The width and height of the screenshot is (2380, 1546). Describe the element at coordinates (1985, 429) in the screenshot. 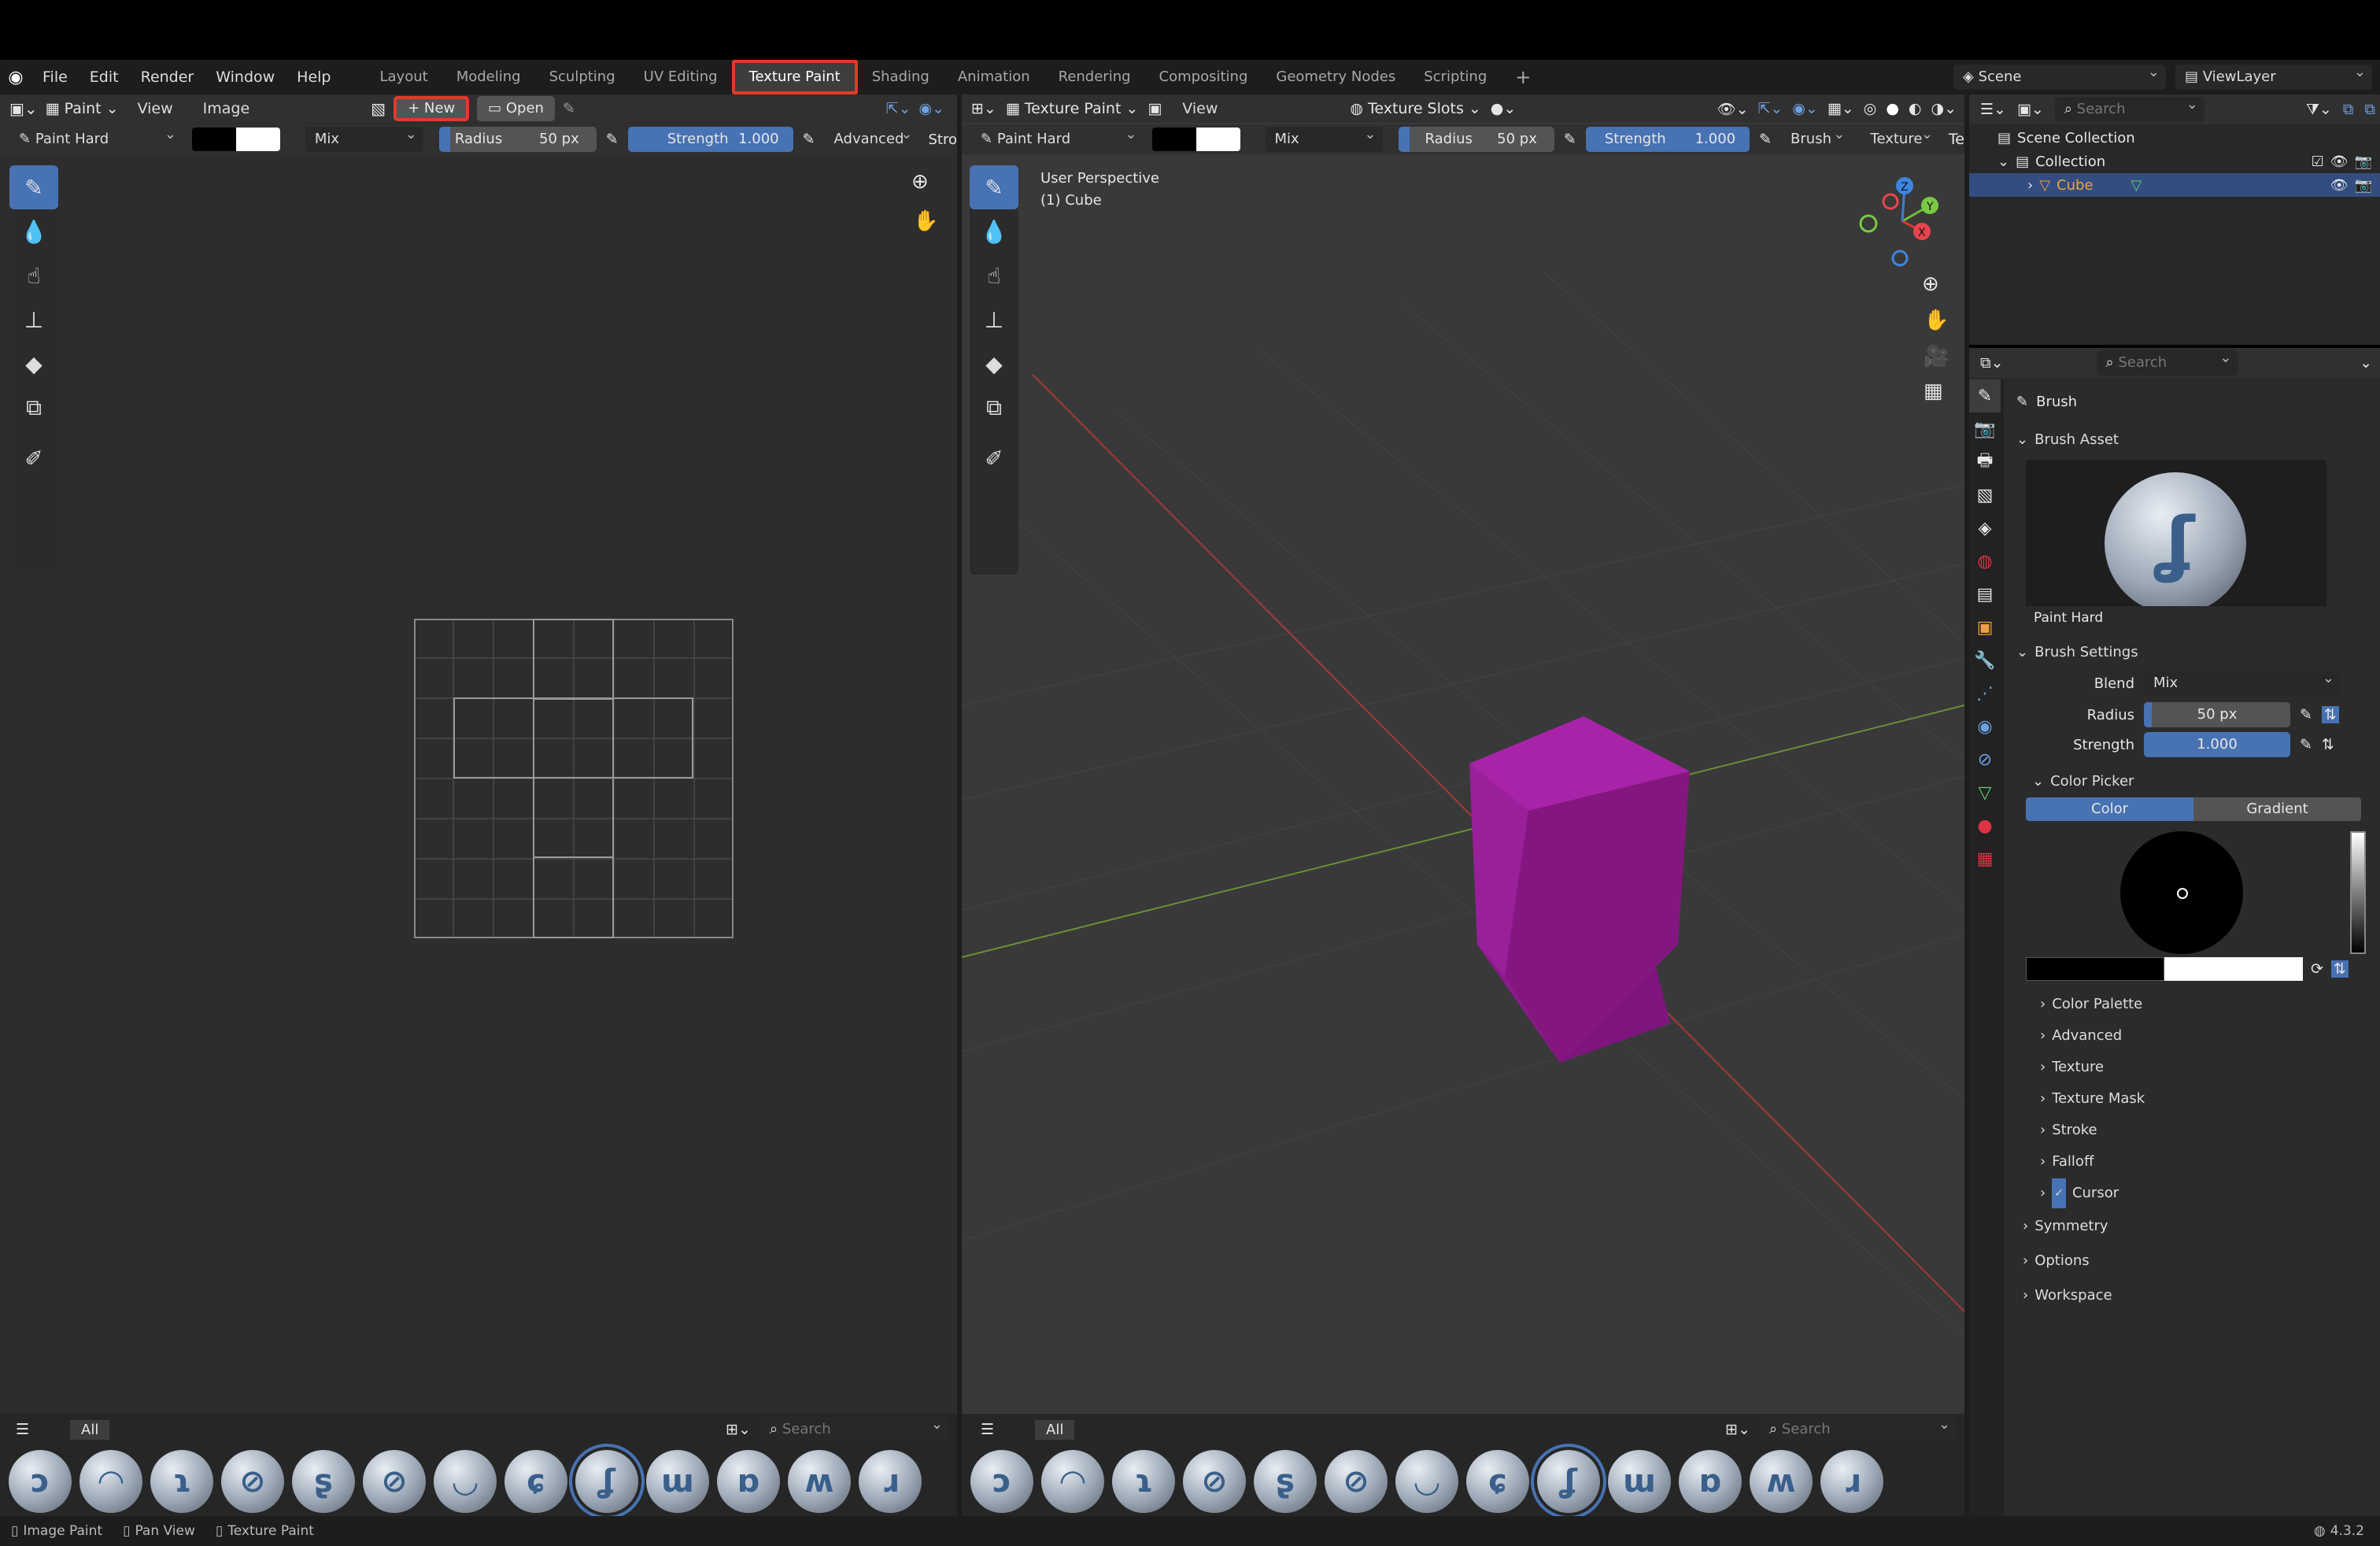

I see `render-tab-icon: 📷` at that location.